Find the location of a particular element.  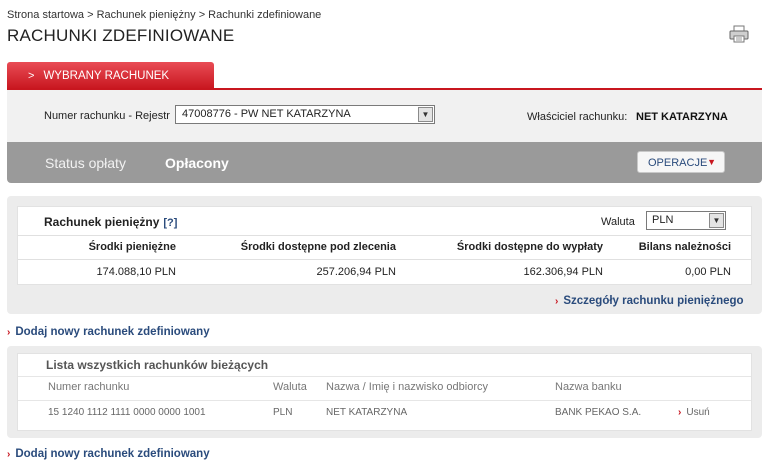

details-link-label: Szczegóły rachunku pieniężnego is located at coordinates (653, 301).